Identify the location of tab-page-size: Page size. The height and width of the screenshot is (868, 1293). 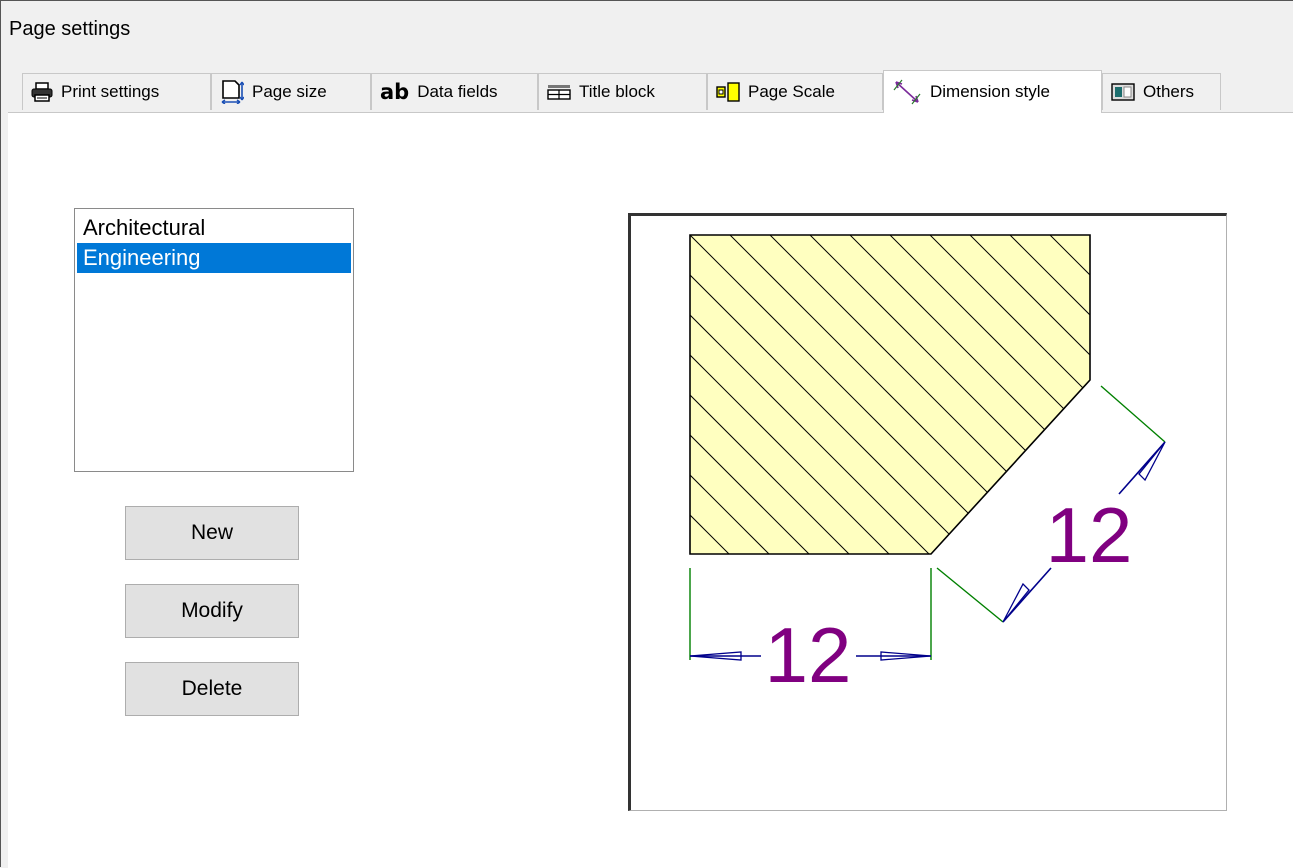
(291, 91).